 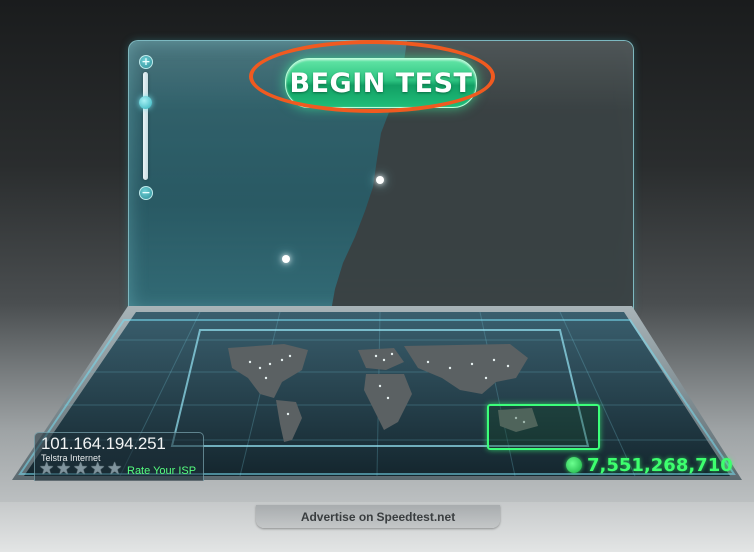 I want to click on advertise-link: Advertise on Speedtest.net, so click(x=378, y=516).